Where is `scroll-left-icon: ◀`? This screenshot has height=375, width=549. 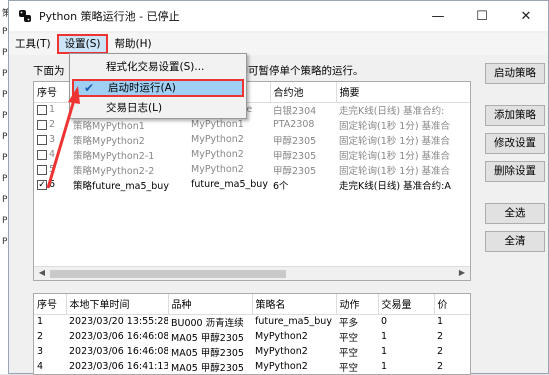 scroll-left-icon: ◀ is located at coordinates (42, 274).